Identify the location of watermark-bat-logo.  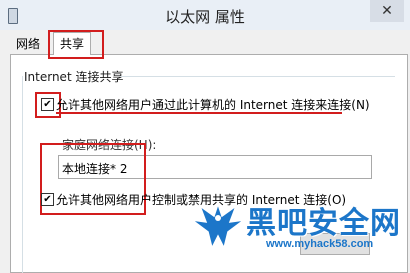
(218, 226).